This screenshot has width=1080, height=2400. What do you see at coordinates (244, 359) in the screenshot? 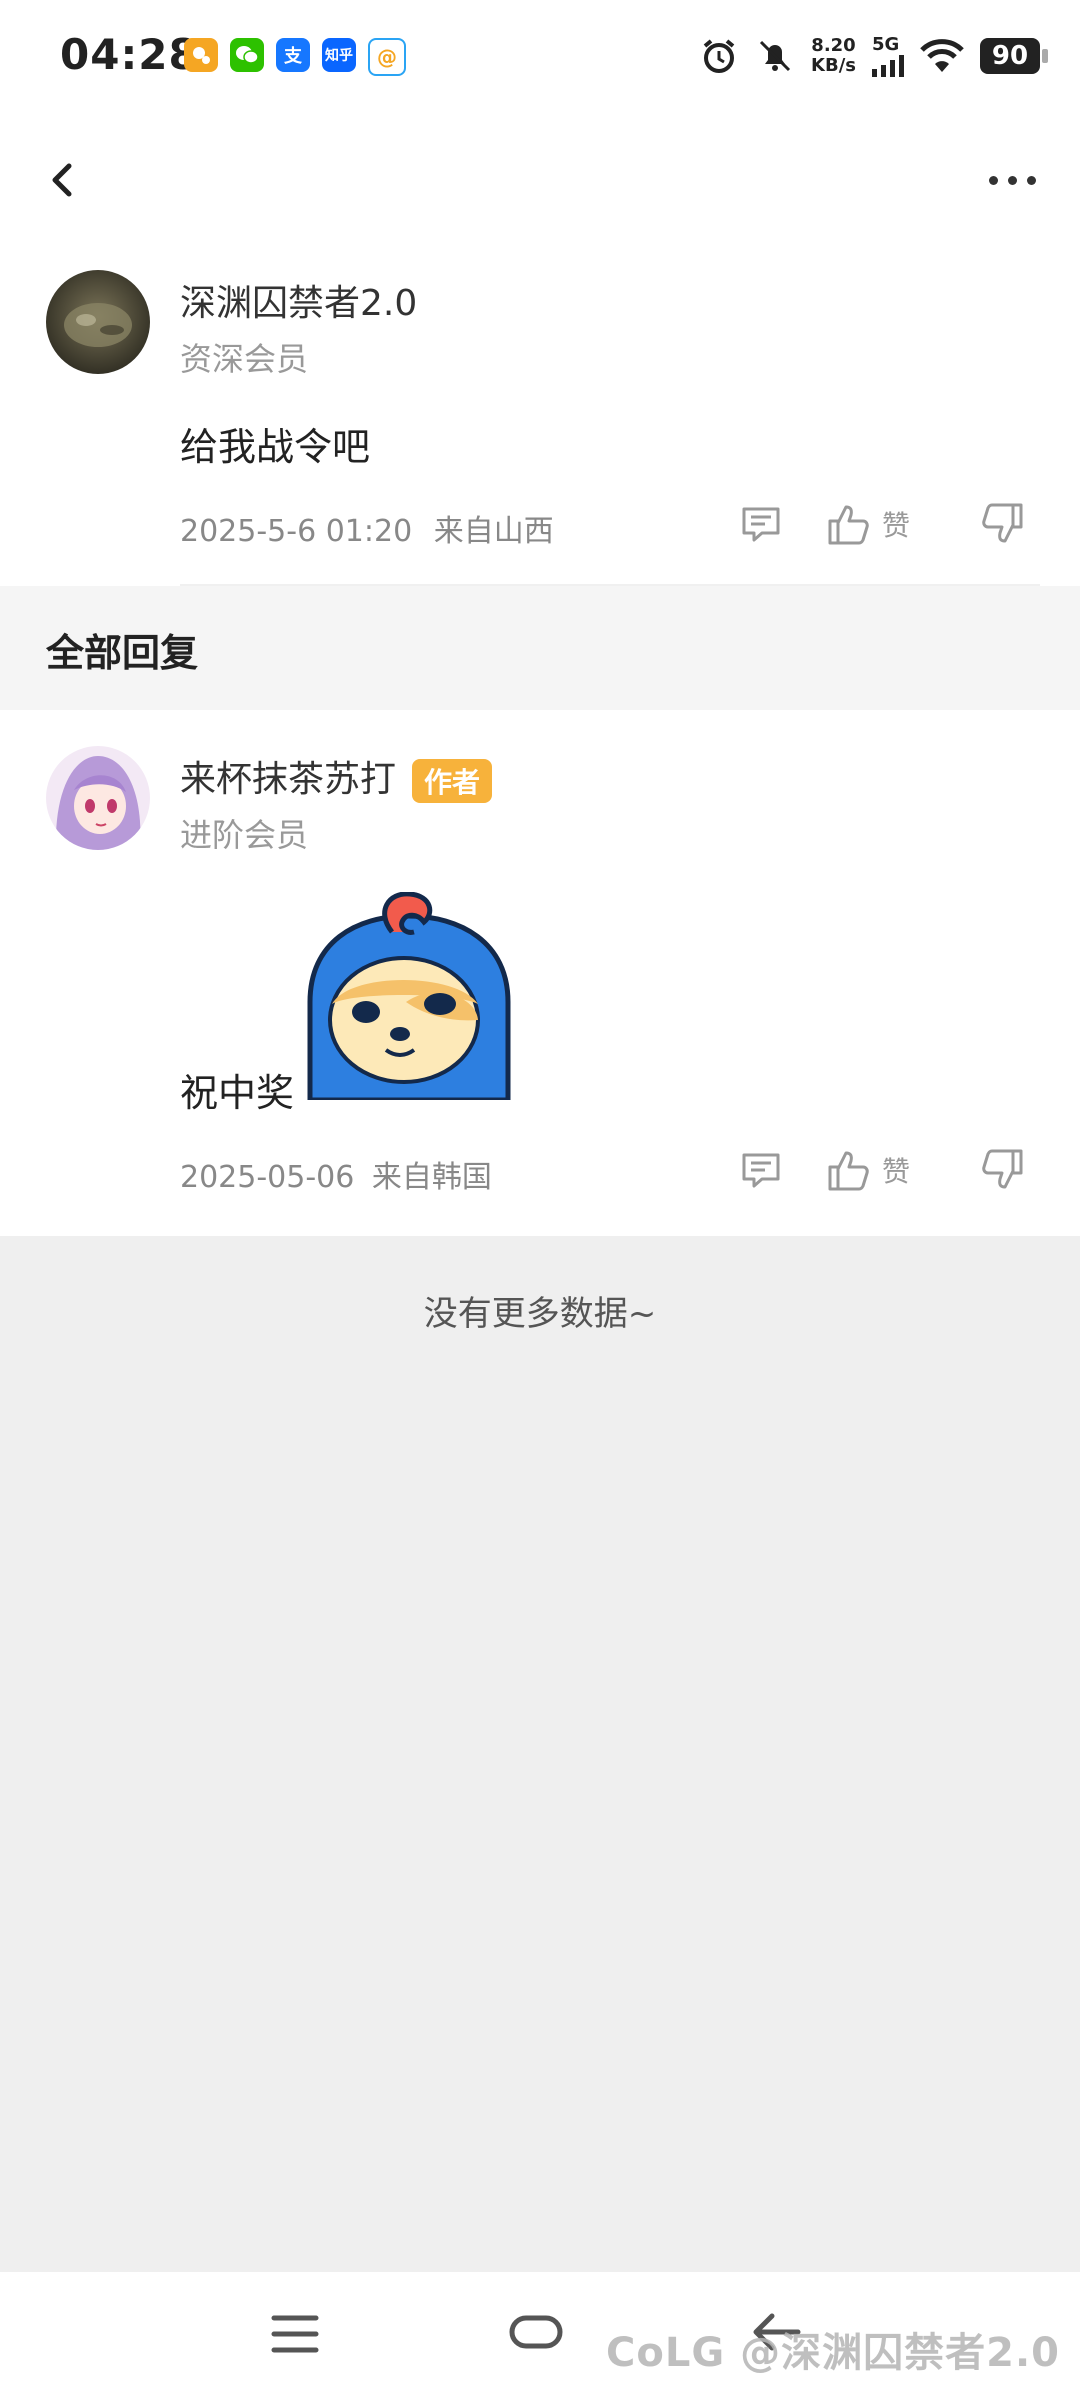
I see `member-level: 资深会员` at bounding box center [244, 359].